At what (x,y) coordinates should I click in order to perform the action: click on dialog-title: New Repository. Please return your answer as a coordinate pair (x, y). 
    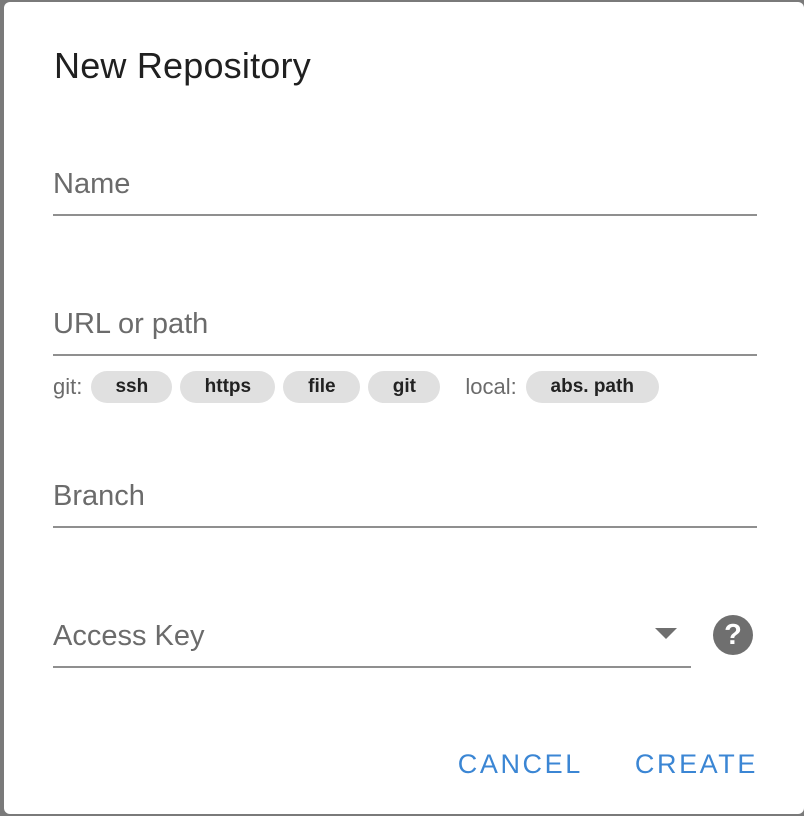
    Looking at the image, I should click on (182, 65).